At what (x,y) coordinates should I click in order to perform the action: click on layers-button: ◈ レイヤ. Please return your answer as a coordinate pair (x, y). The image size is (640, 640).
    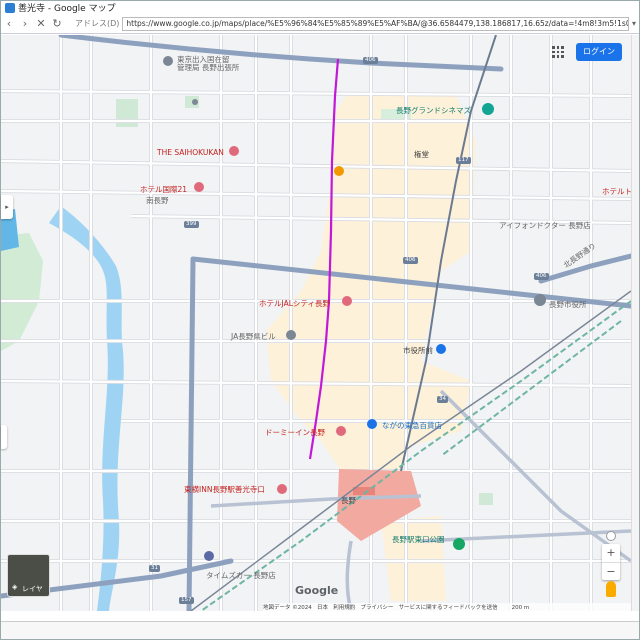
    Looking at the image, I should click on (28, 575).